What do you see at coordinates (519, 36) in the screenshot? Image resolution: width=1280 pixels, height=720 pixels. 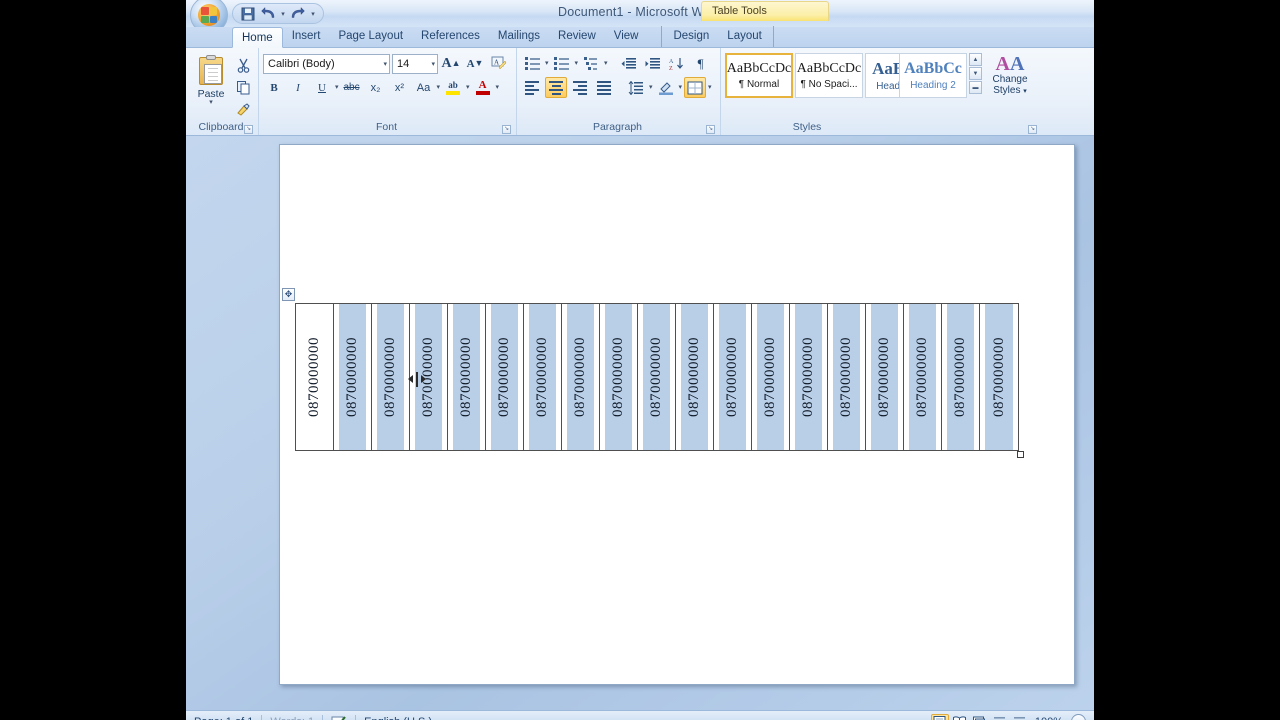 I see `tab-mailings: Mailings` at bounding box center [519, 36].